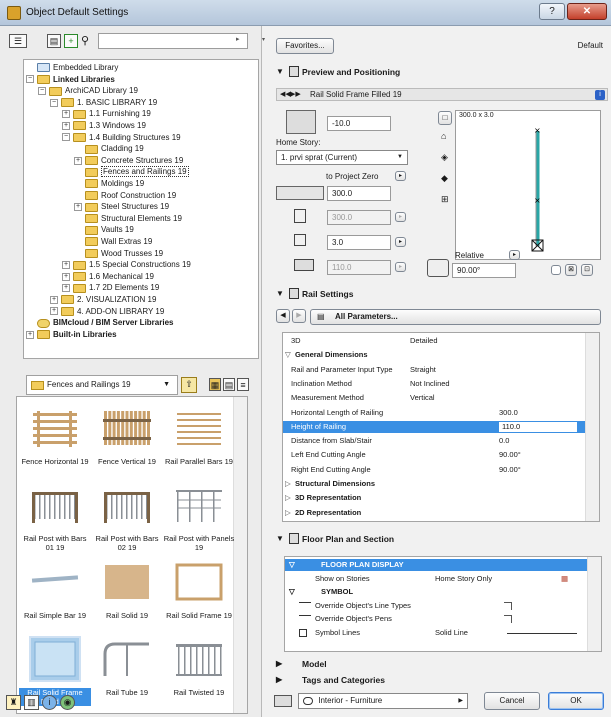 This screenshot has width=611, height=717. I want to click on new-object-icon: ▥, so click(31, 702).